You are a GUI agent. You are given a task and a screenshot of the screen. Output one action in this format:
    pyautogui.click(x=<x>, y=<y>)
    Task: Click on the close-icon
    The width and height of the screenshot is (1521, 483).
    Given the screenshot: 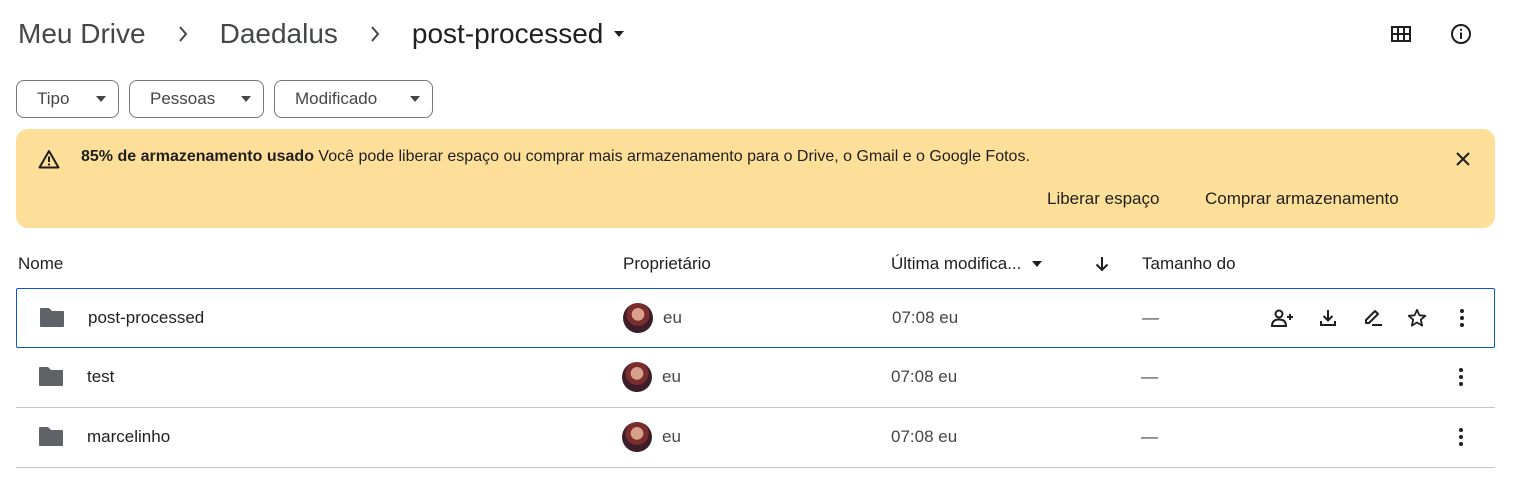 What is the action you would take?
    pyautogui.click(x=1463, y=159)
    